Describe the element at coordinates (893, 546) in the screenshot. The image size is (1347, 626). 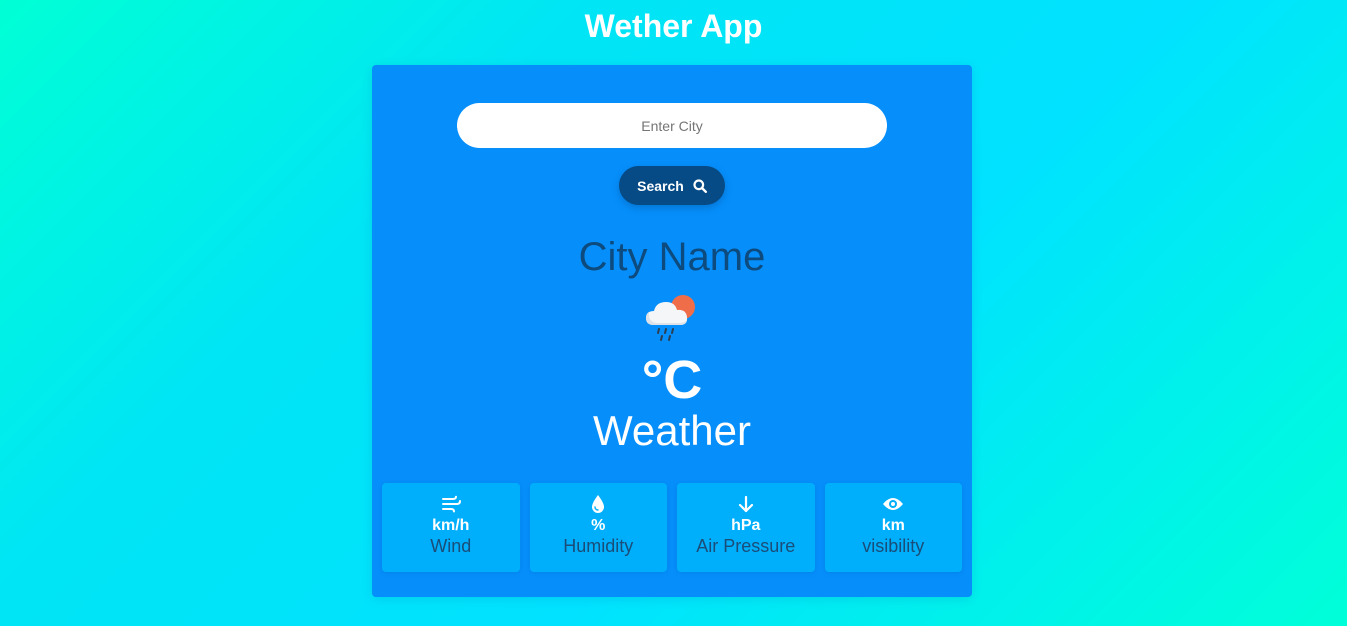
I see `visibility-label: visibility` at that location.